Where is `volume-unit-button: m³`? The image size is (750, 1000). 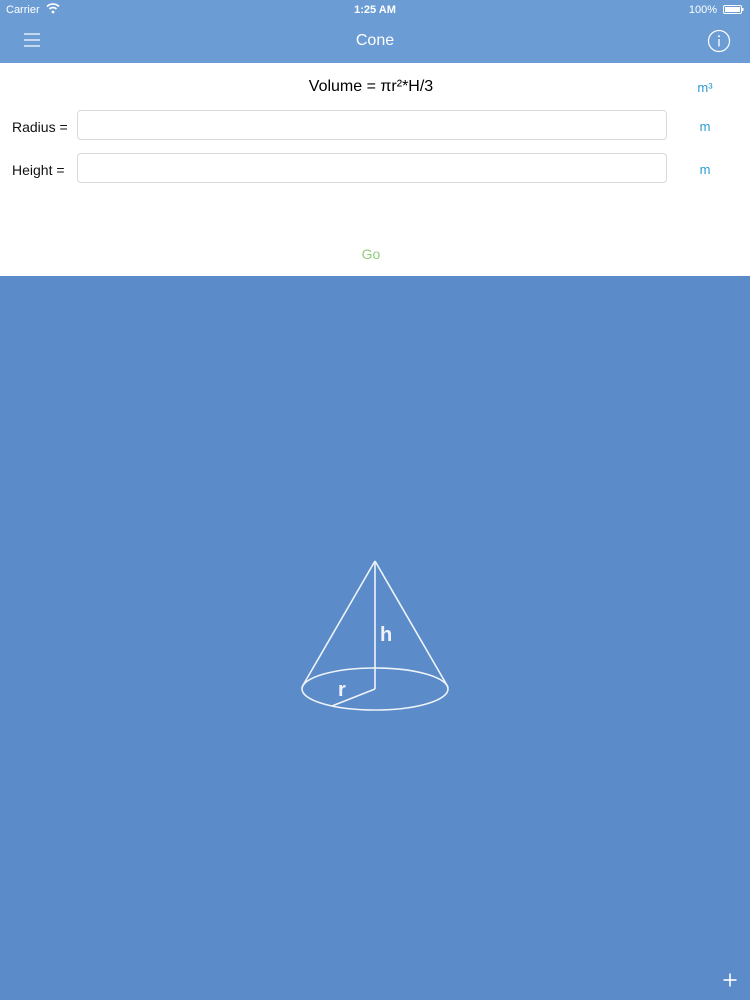 volume-unit-button: m³ is located at coordinates (705, 87).